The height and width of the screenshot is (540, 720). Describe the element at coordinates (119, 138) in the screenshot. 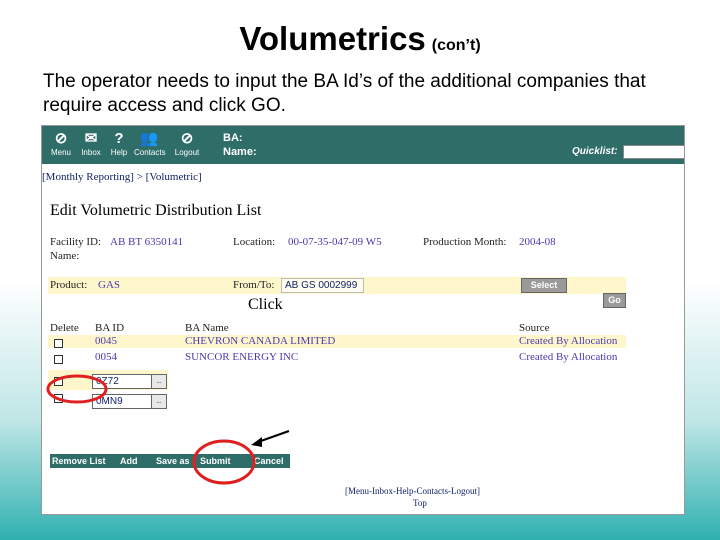

I see `help-icon: ?` at that location.